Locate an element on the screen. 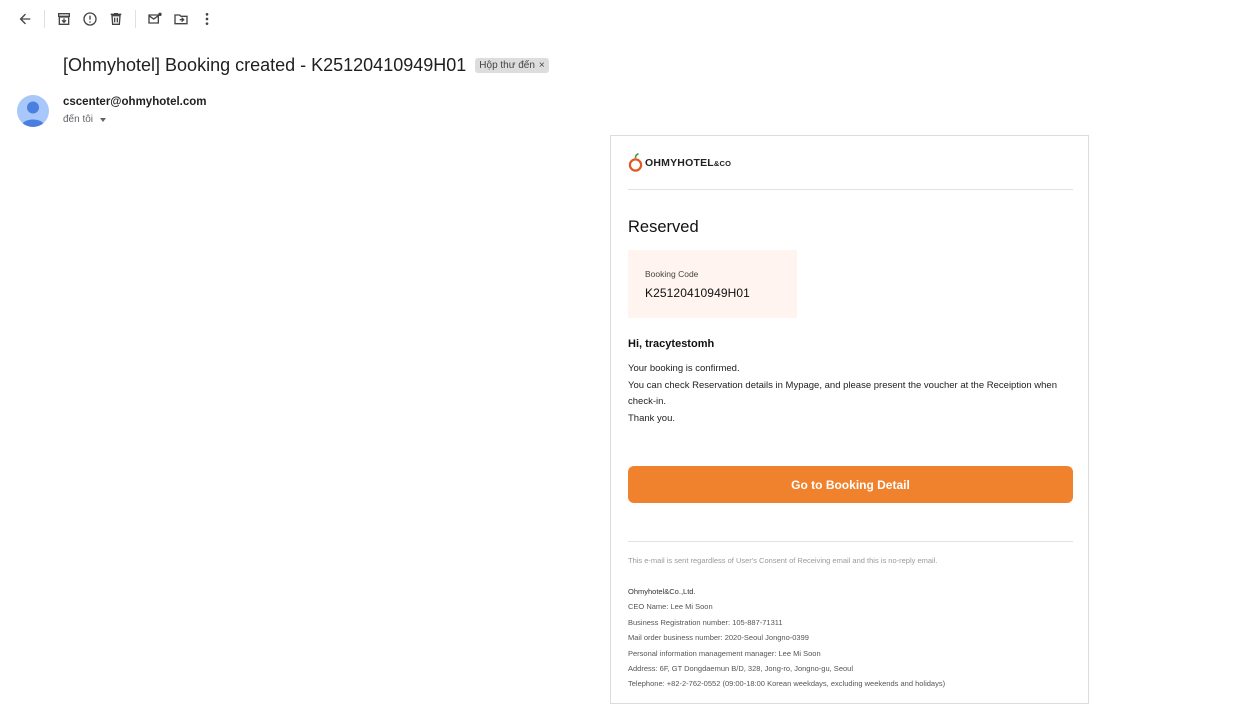  recipient-details-toggle: đến tôi is located at coordinates (85, 119).